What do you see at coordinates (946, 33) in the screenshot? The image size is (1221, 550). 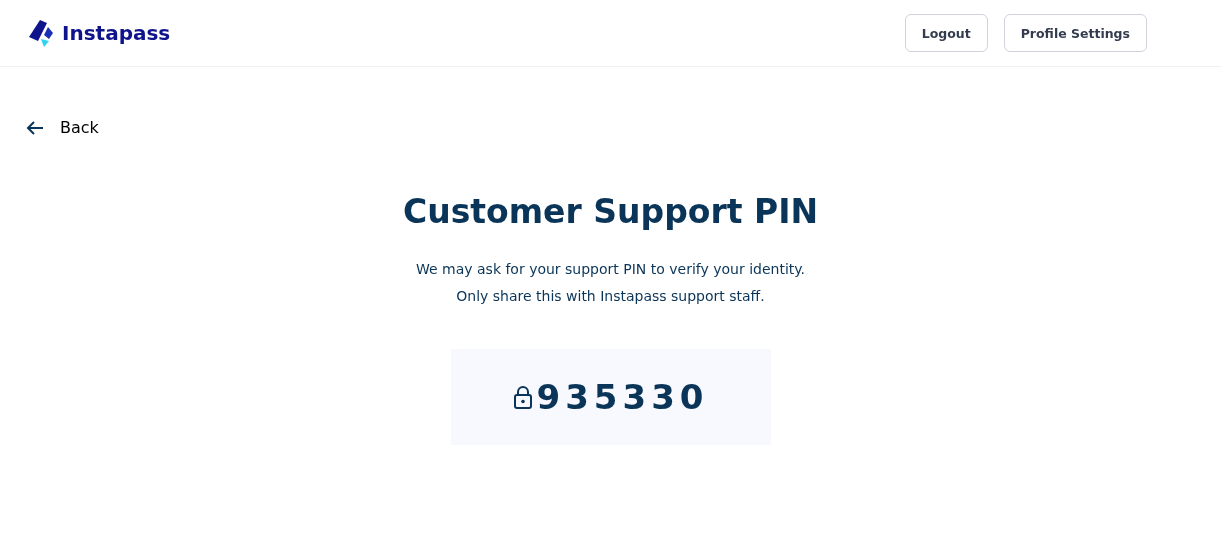 I see `logout-button: Logout` at bounding box center [946, 33].